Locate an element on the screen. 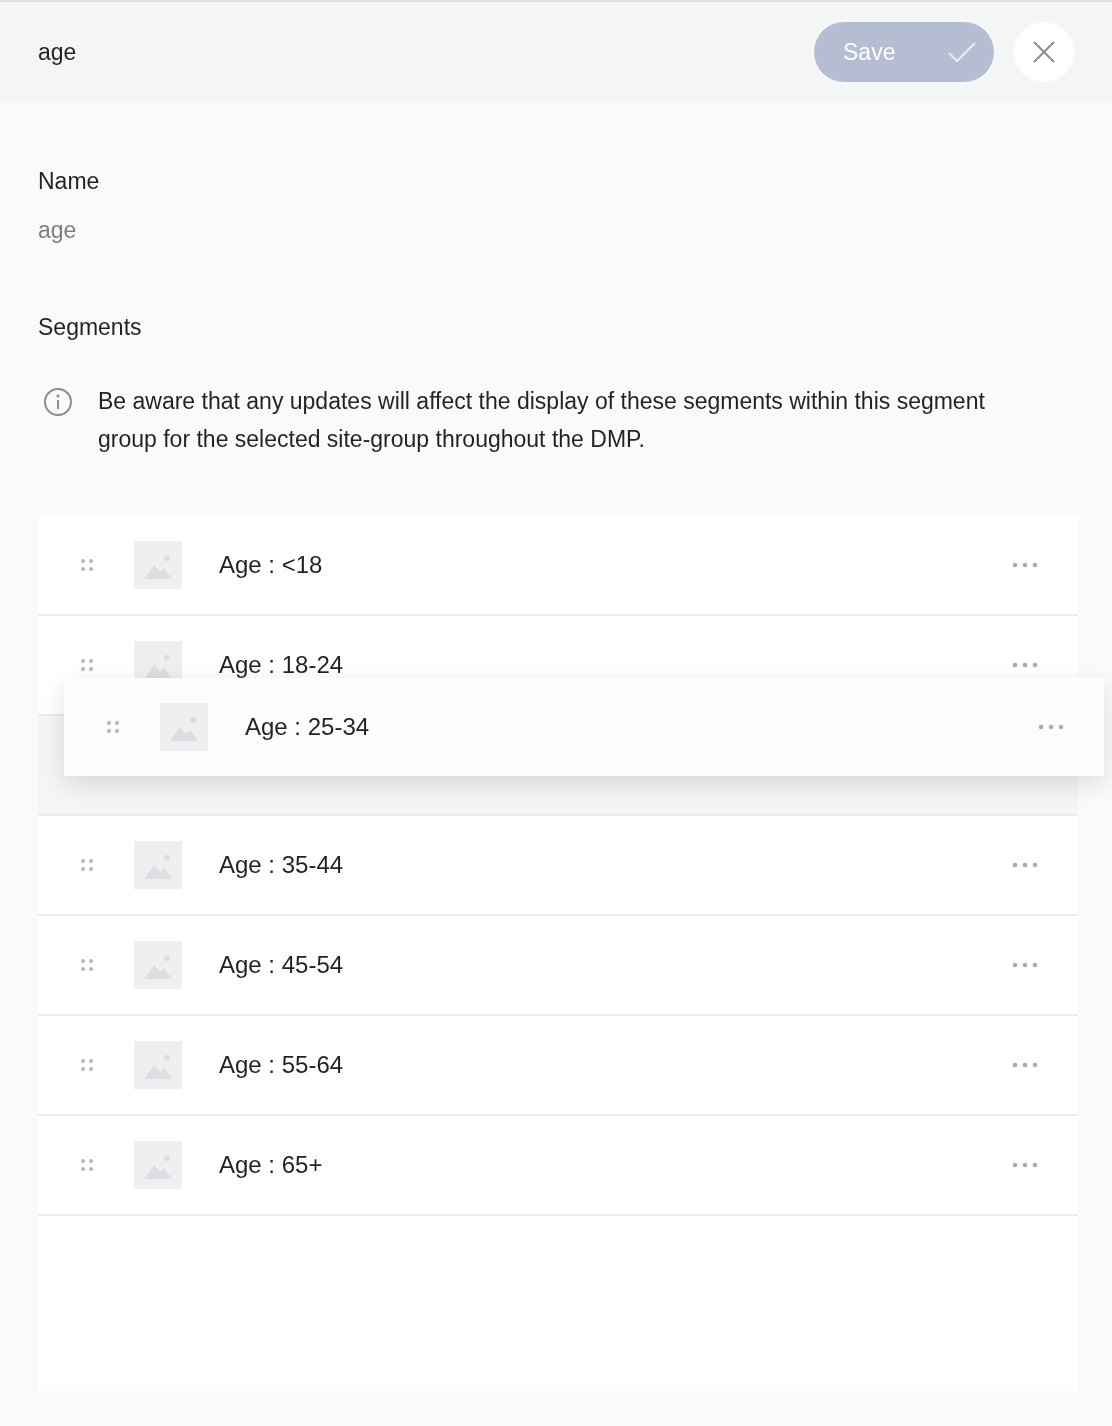  segment-label: Age : 55-64 is located at coordinates (282, 1065).